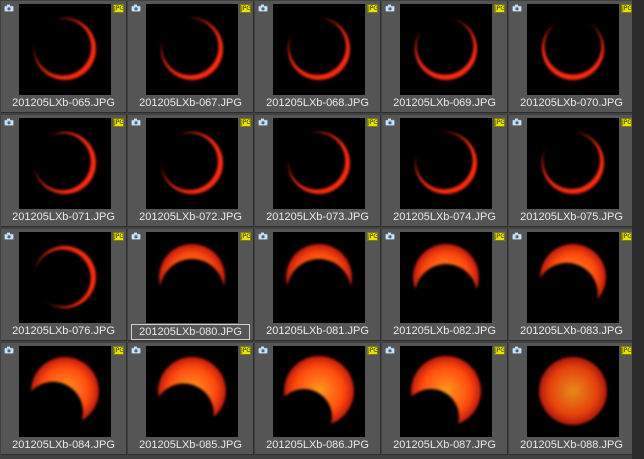 This screenshot has width=644, height=459. I want to click on thumbnail-item: JPG 201205LXb-082.JPG, so click(445, 285).